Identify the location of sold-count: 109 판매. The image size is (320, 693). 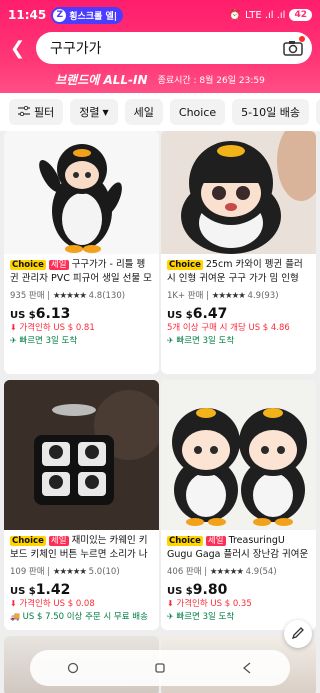
(27, 572).